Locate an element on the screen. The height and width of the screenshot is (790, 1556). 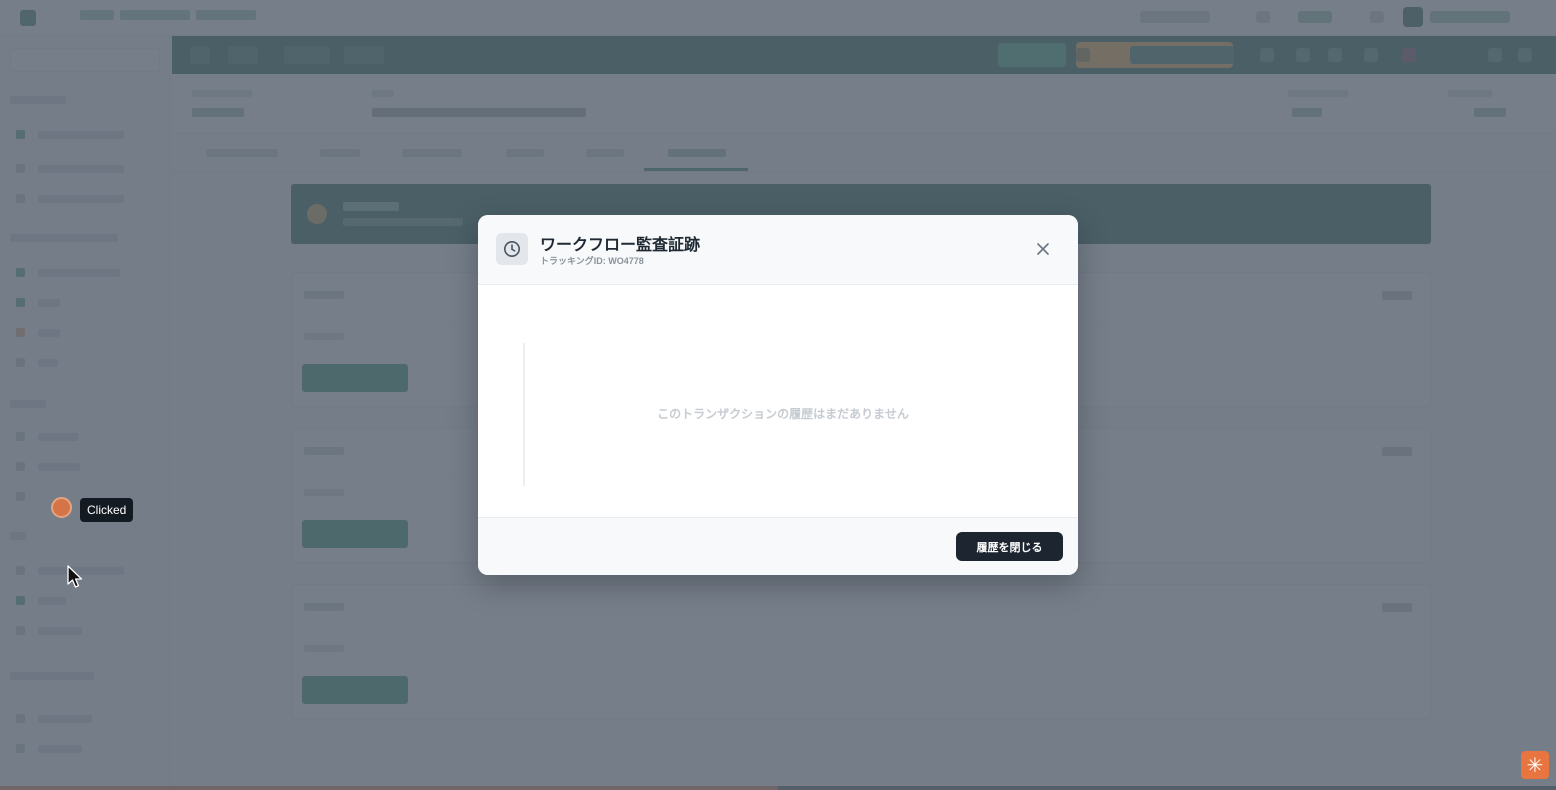
modal-title: ワークフロー監査証跡 is located at coordinates (620, 245).